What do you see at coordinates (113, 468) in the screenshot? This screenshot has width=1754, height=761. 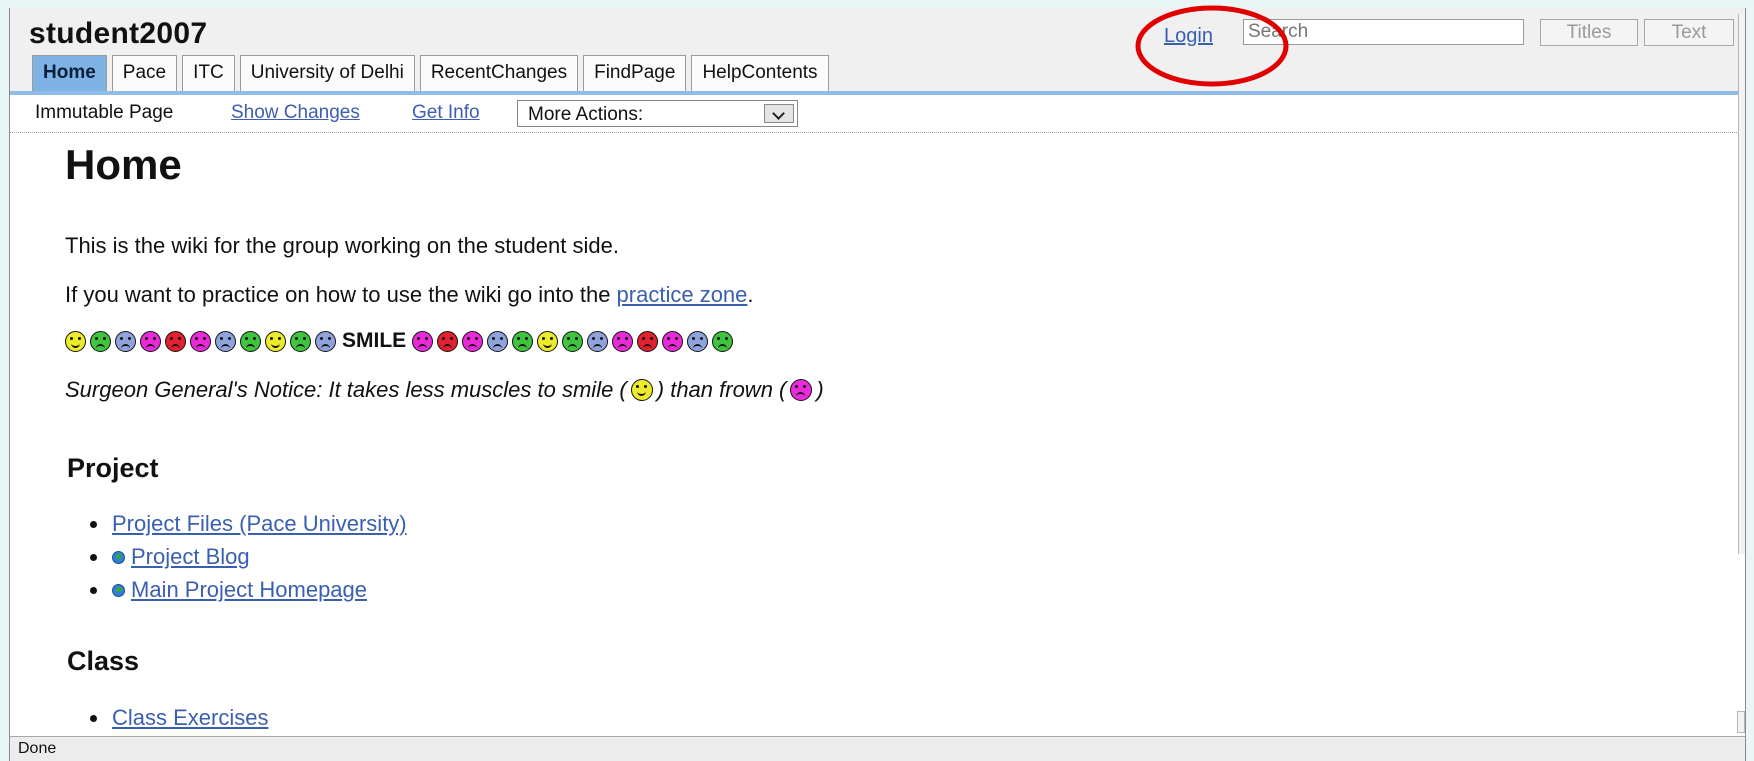 I see `project-heading: Project` at bounding box center [113, 468].